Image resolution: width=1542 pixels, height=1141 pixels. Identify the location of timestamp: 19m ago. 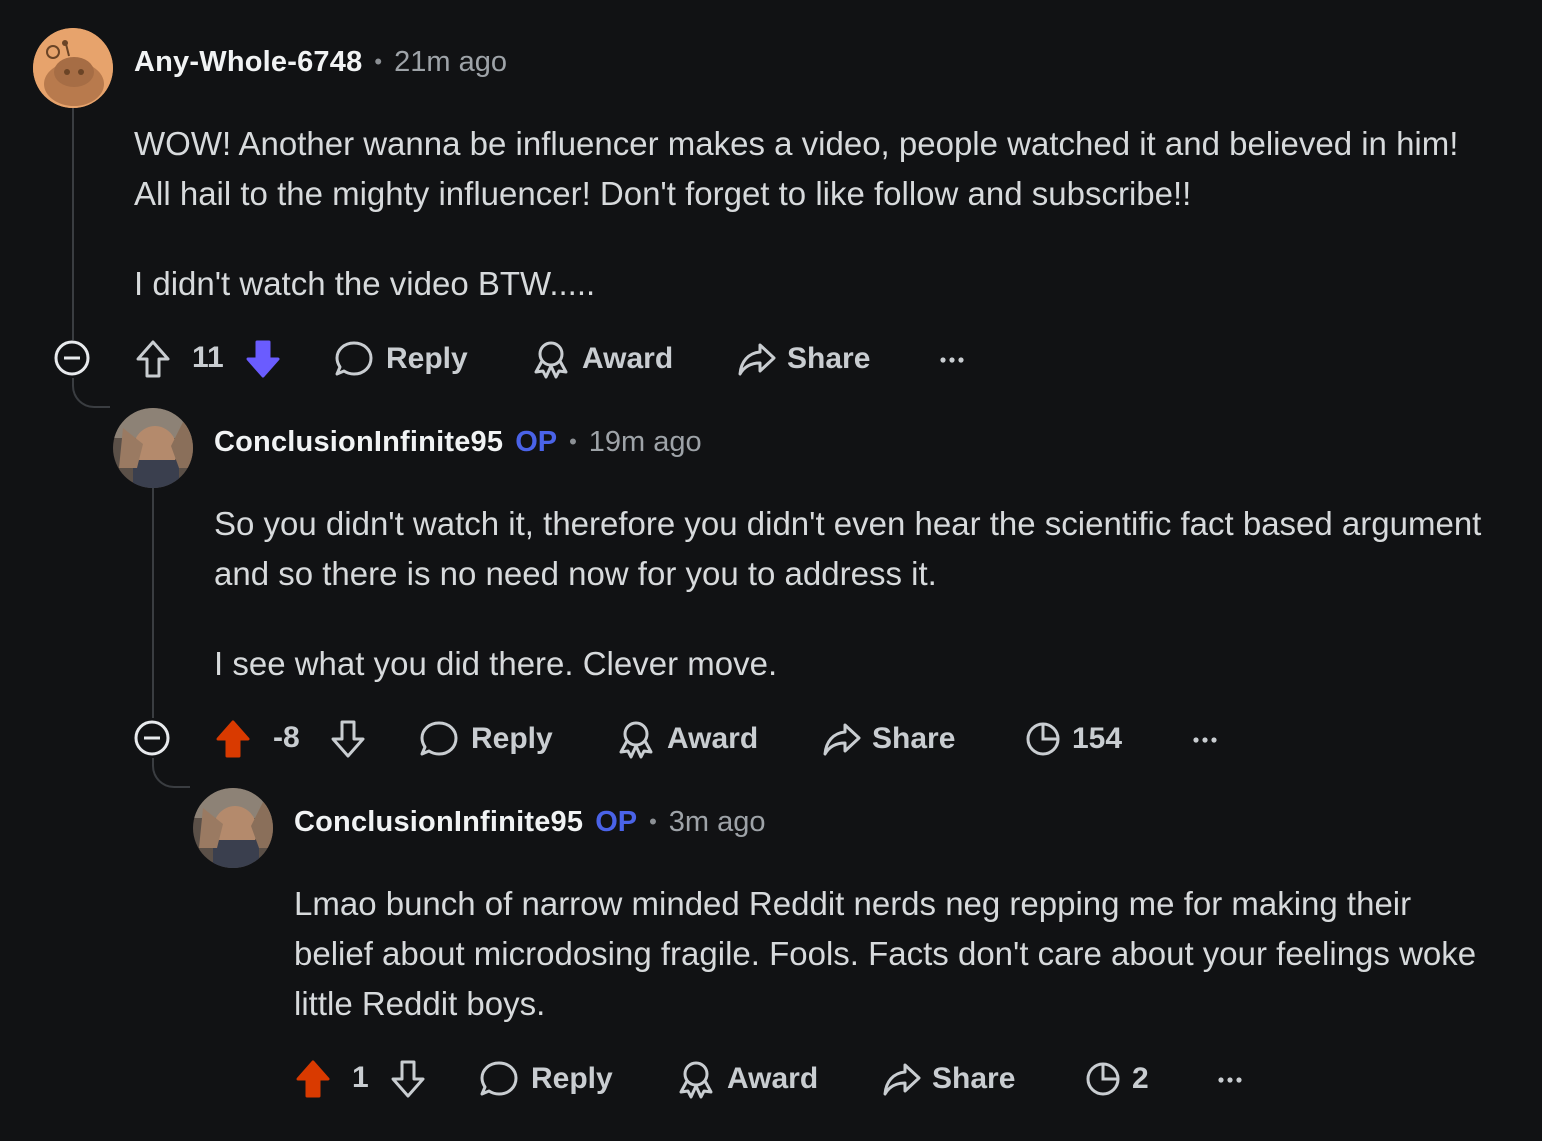
(645, 442).